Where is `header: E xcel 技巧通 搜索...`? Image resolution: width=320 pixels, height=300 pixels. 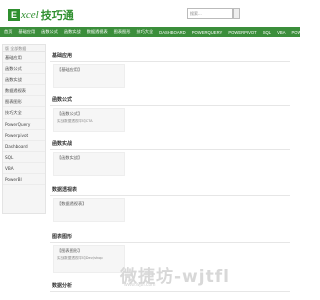
header: E xcel 技巧通 搜索... is located at coordinates (150, 13).